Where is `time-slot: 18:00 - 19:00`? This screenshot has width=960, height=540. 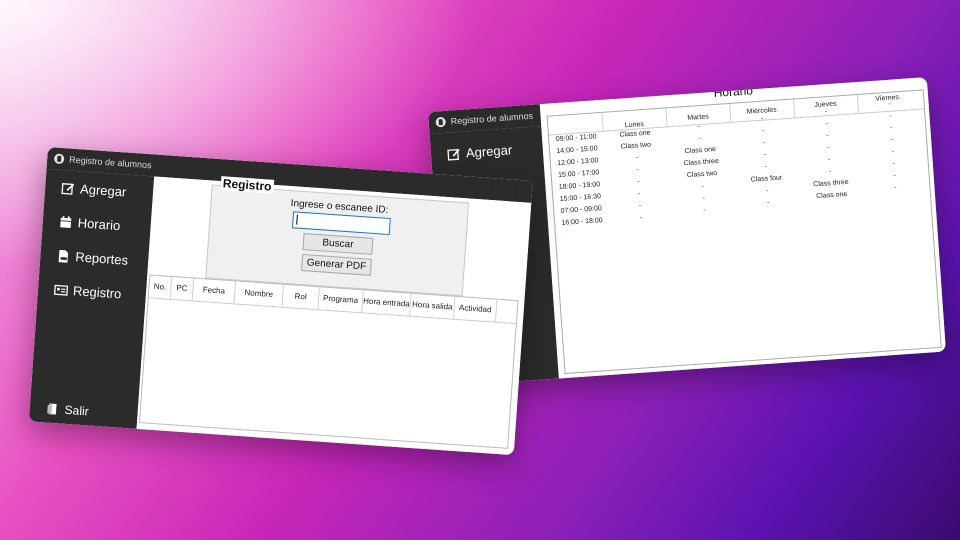 time-slot: 18:00 - 19:00 is located at coordinates (579, 186).